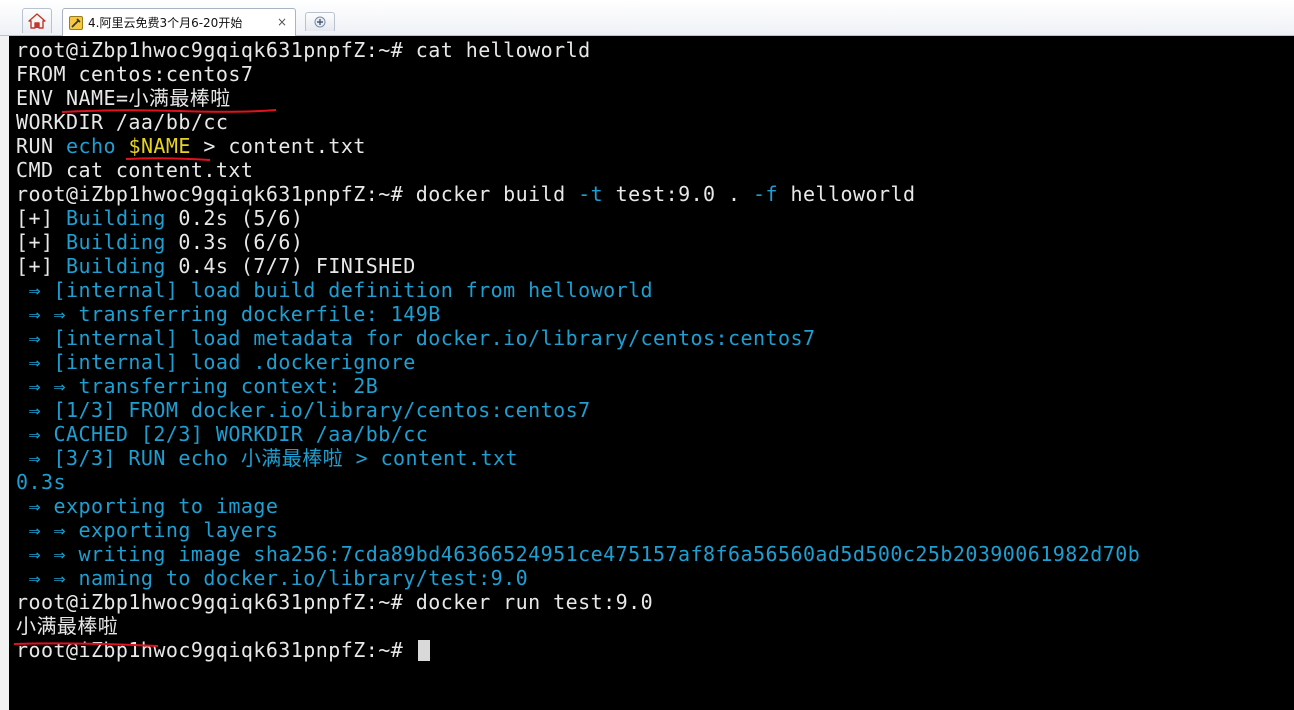 This screenshot has height=710, width=1294. I want to click on new-tab-button, so click(320, 21).